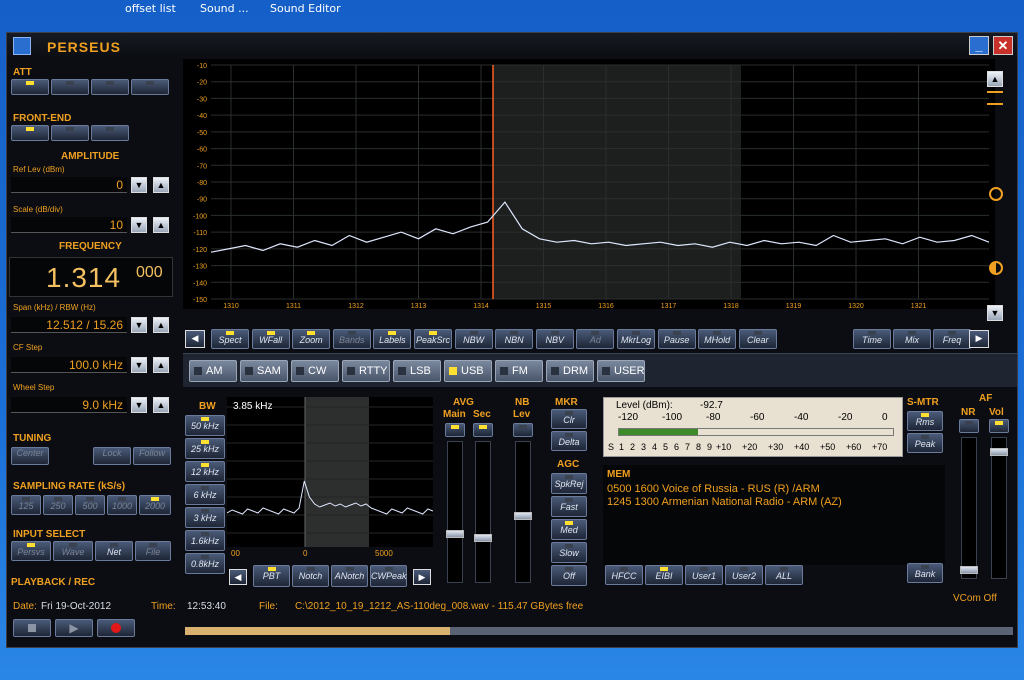 The image size is (1024, 680). What do you see at coordinates (114, 551) in the screenshot?
I see `input-net-button: Net` at bounding box center [114, 551].